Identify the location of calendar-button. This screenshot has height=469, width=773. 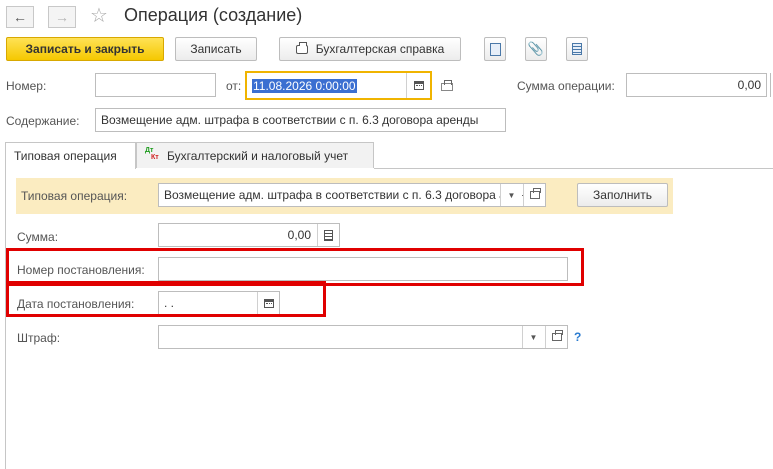
(418, 85).